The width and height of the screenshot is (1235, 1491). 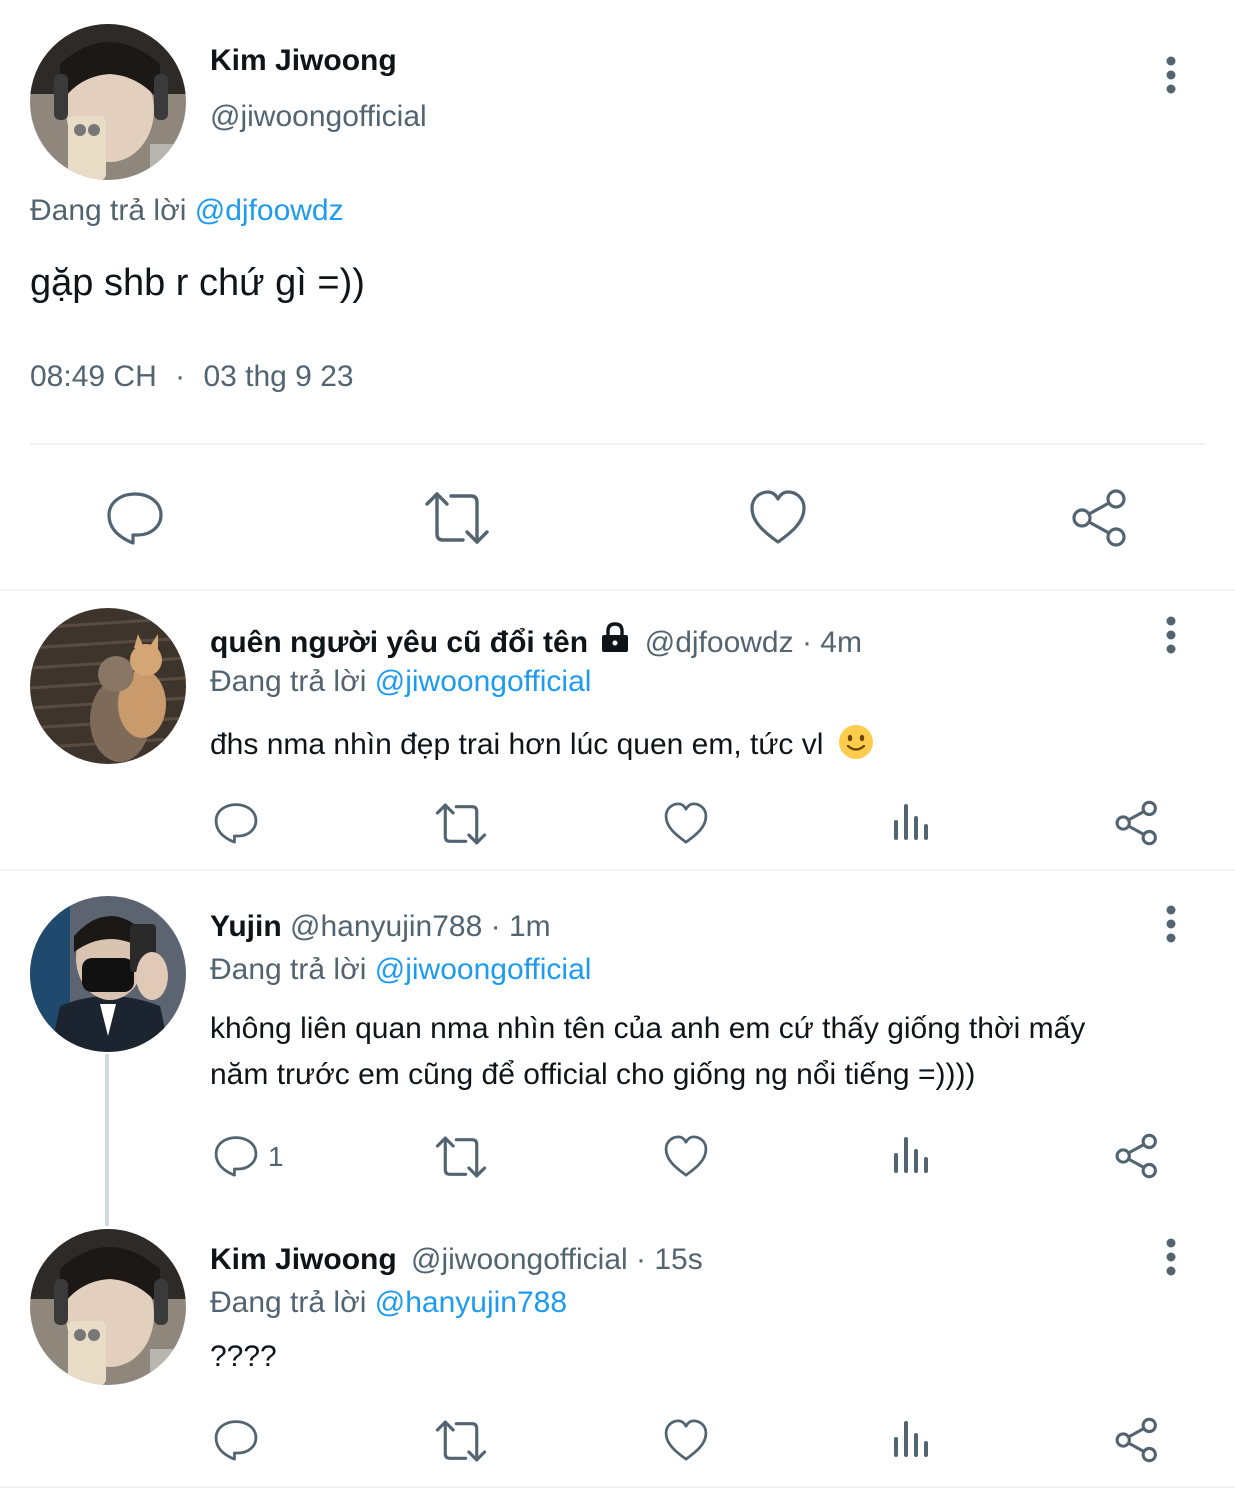 What do you see at coordinates (303, 1259) in the screenshot?
I see `reply-display-name: Kim Jiwoong` at bounding box center [303, 1259].